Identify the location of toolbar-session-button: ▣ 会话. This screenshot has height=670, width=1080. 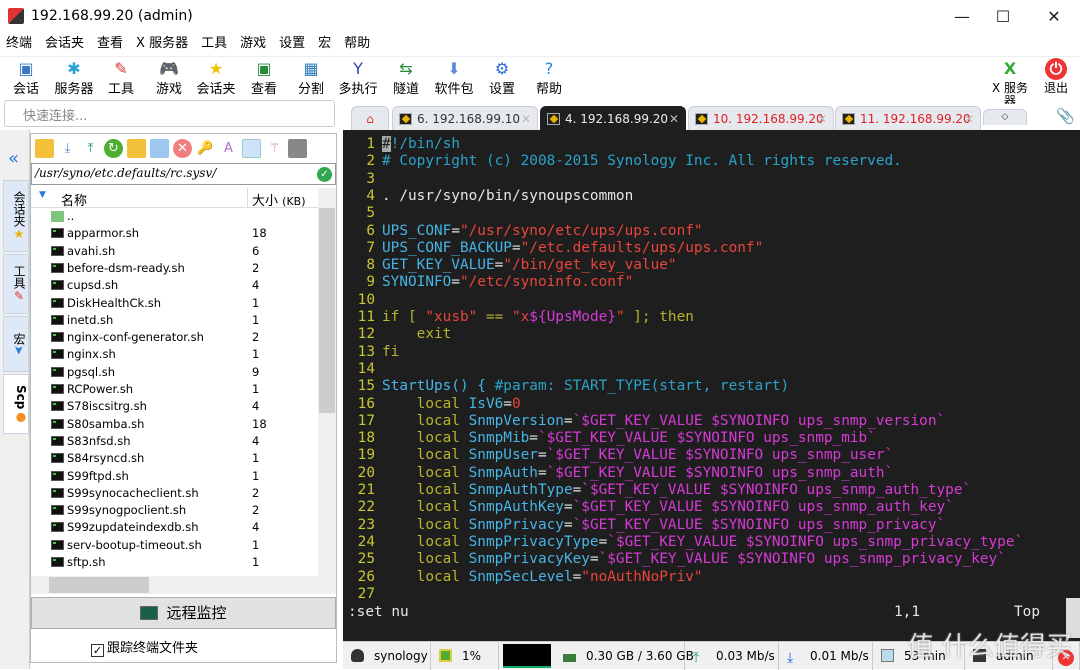
(26, 78).